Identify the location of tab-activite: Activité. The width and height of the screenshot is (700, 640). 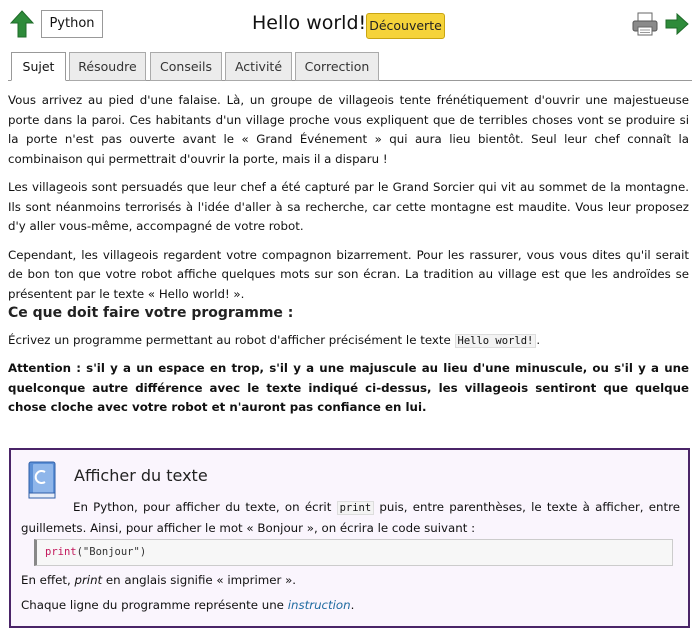
(258, 66).